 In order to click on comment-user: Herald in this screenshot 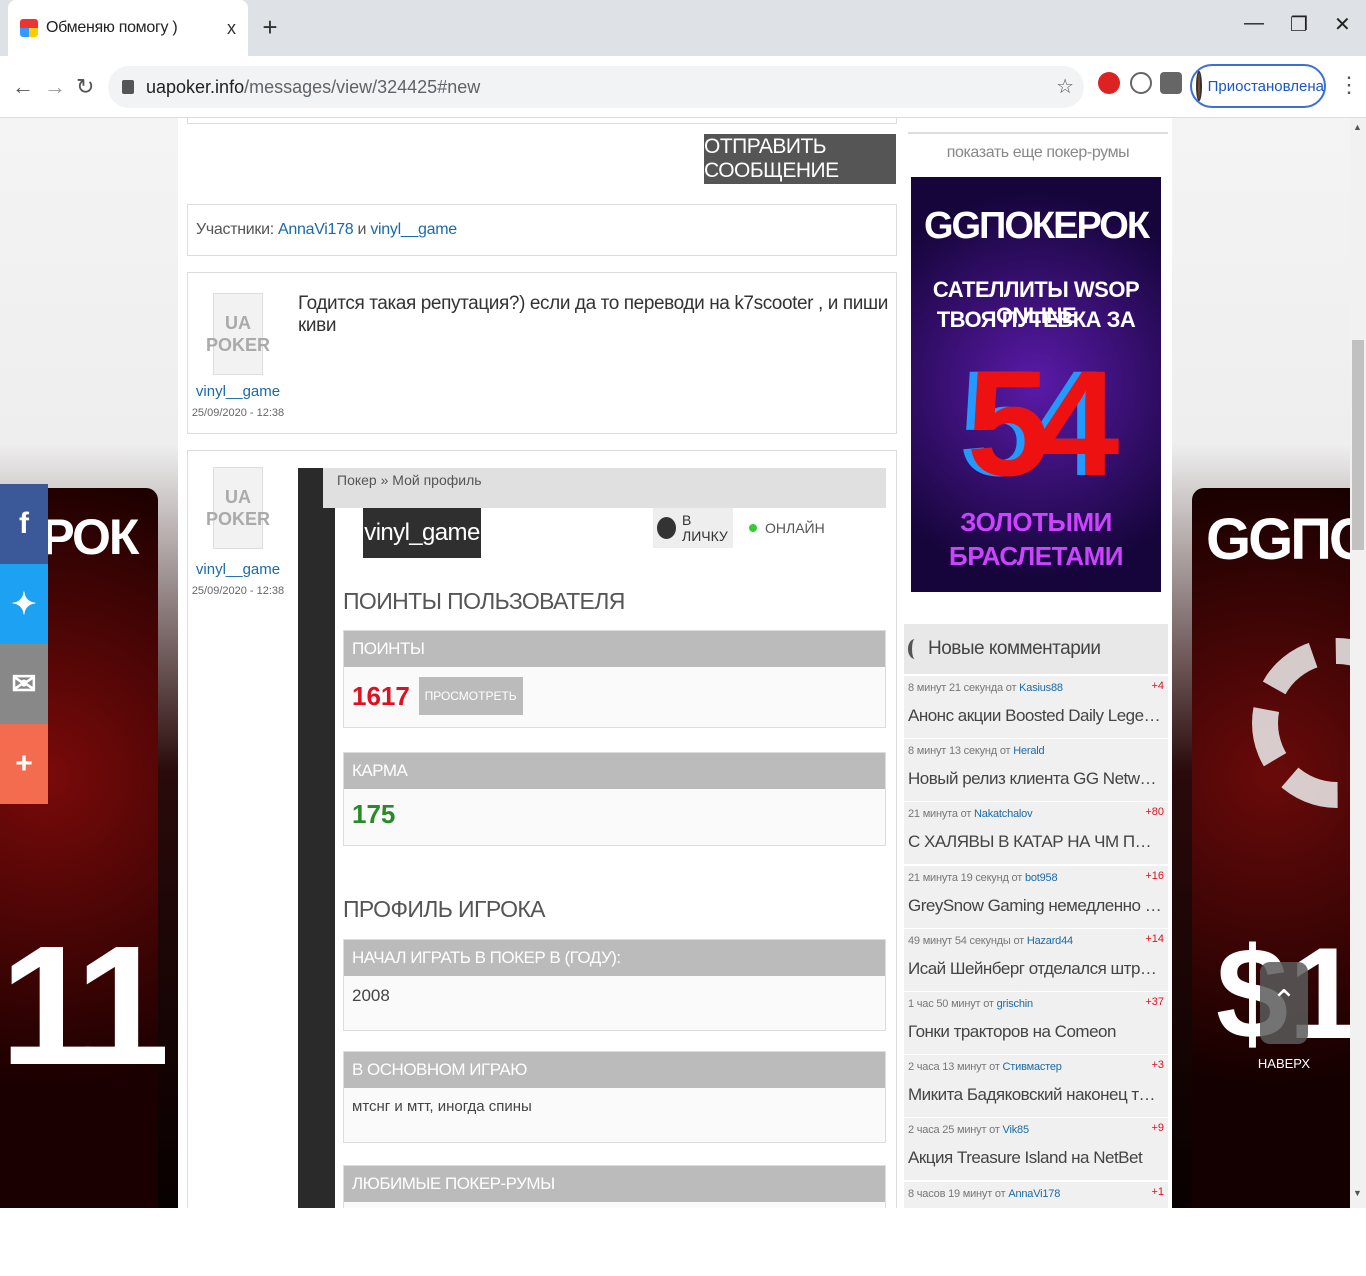, I will do `click(1028, 751)`.